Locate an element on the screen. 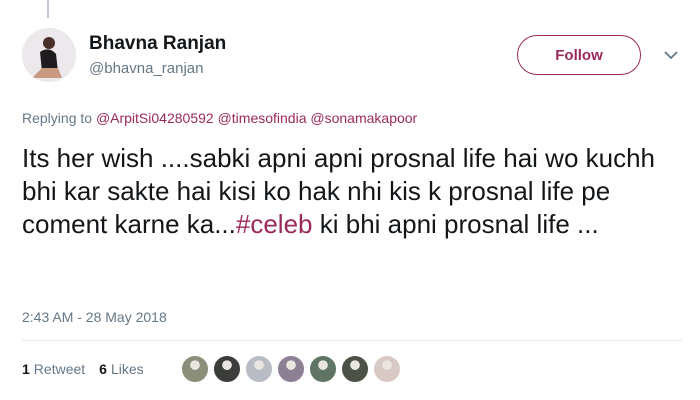  liker-avatars is located at coordinates (292, 369).